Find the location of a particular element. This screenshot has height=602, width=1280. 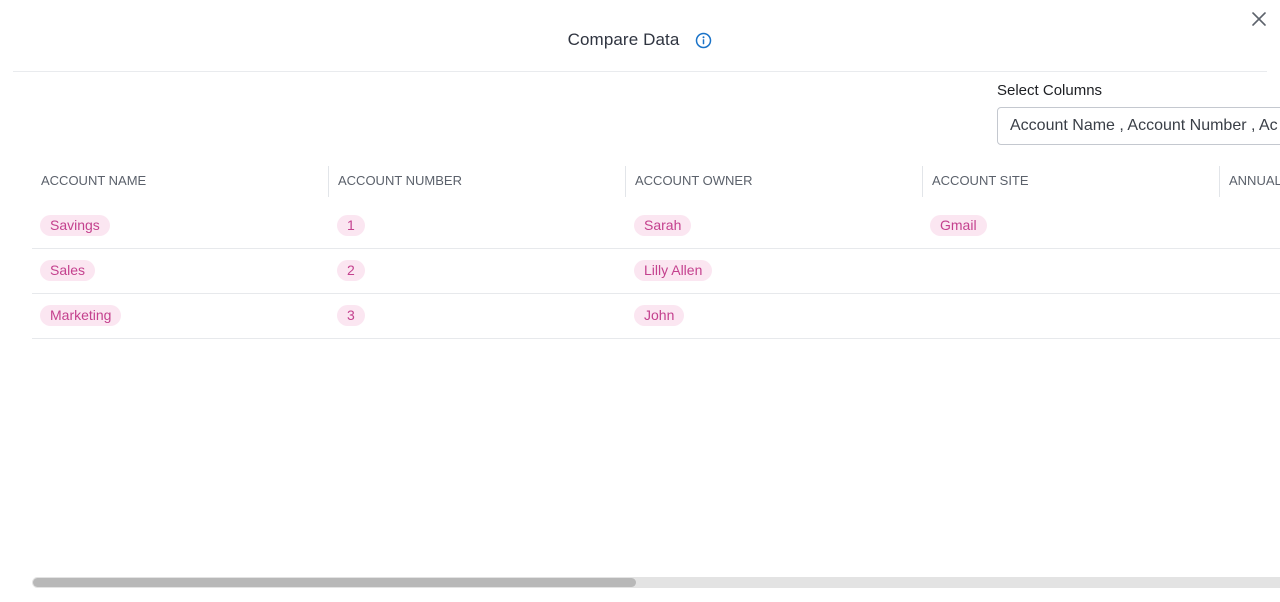

horizontal-scrollbar-thumb is located at coordinates (334, 582).